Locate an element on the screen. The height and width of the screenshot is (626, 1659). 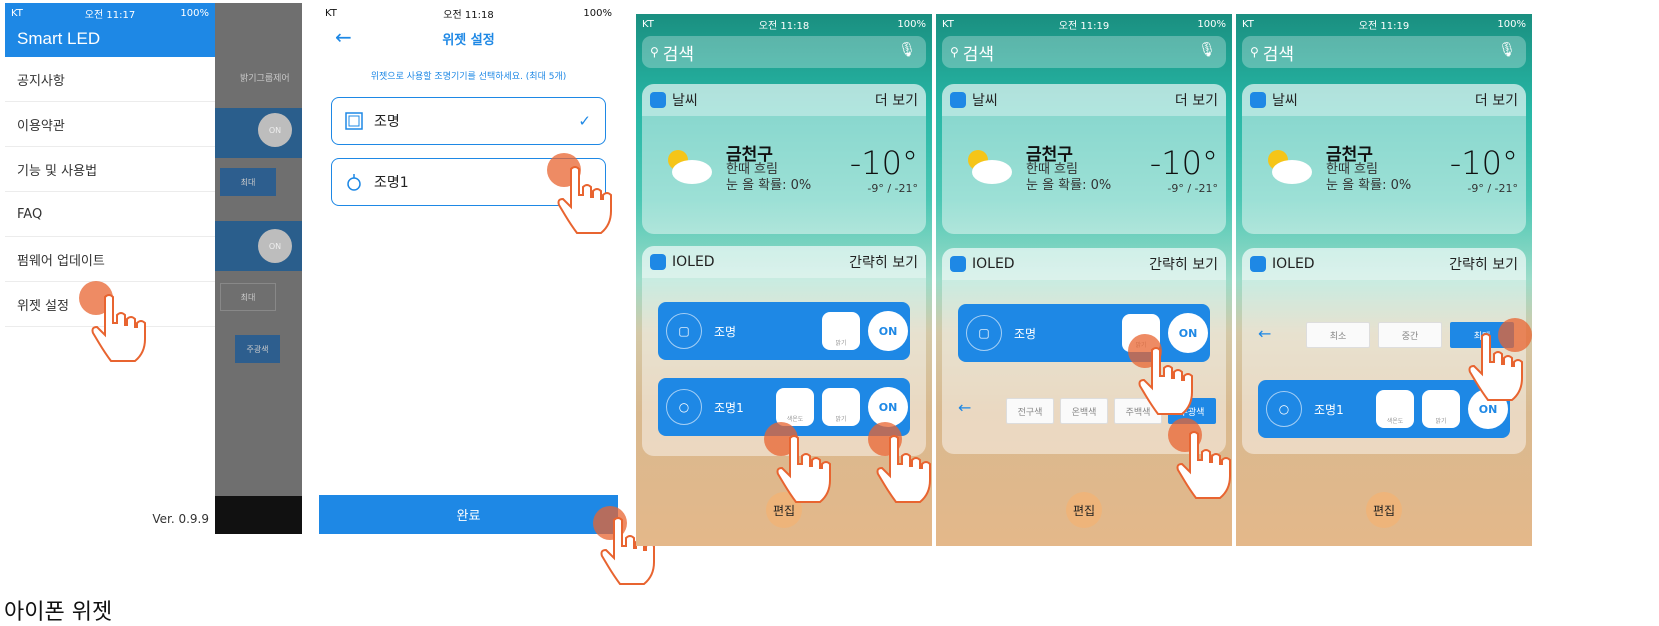
menu-item-notice: 공지사항 is located at coordinates (110, 79).